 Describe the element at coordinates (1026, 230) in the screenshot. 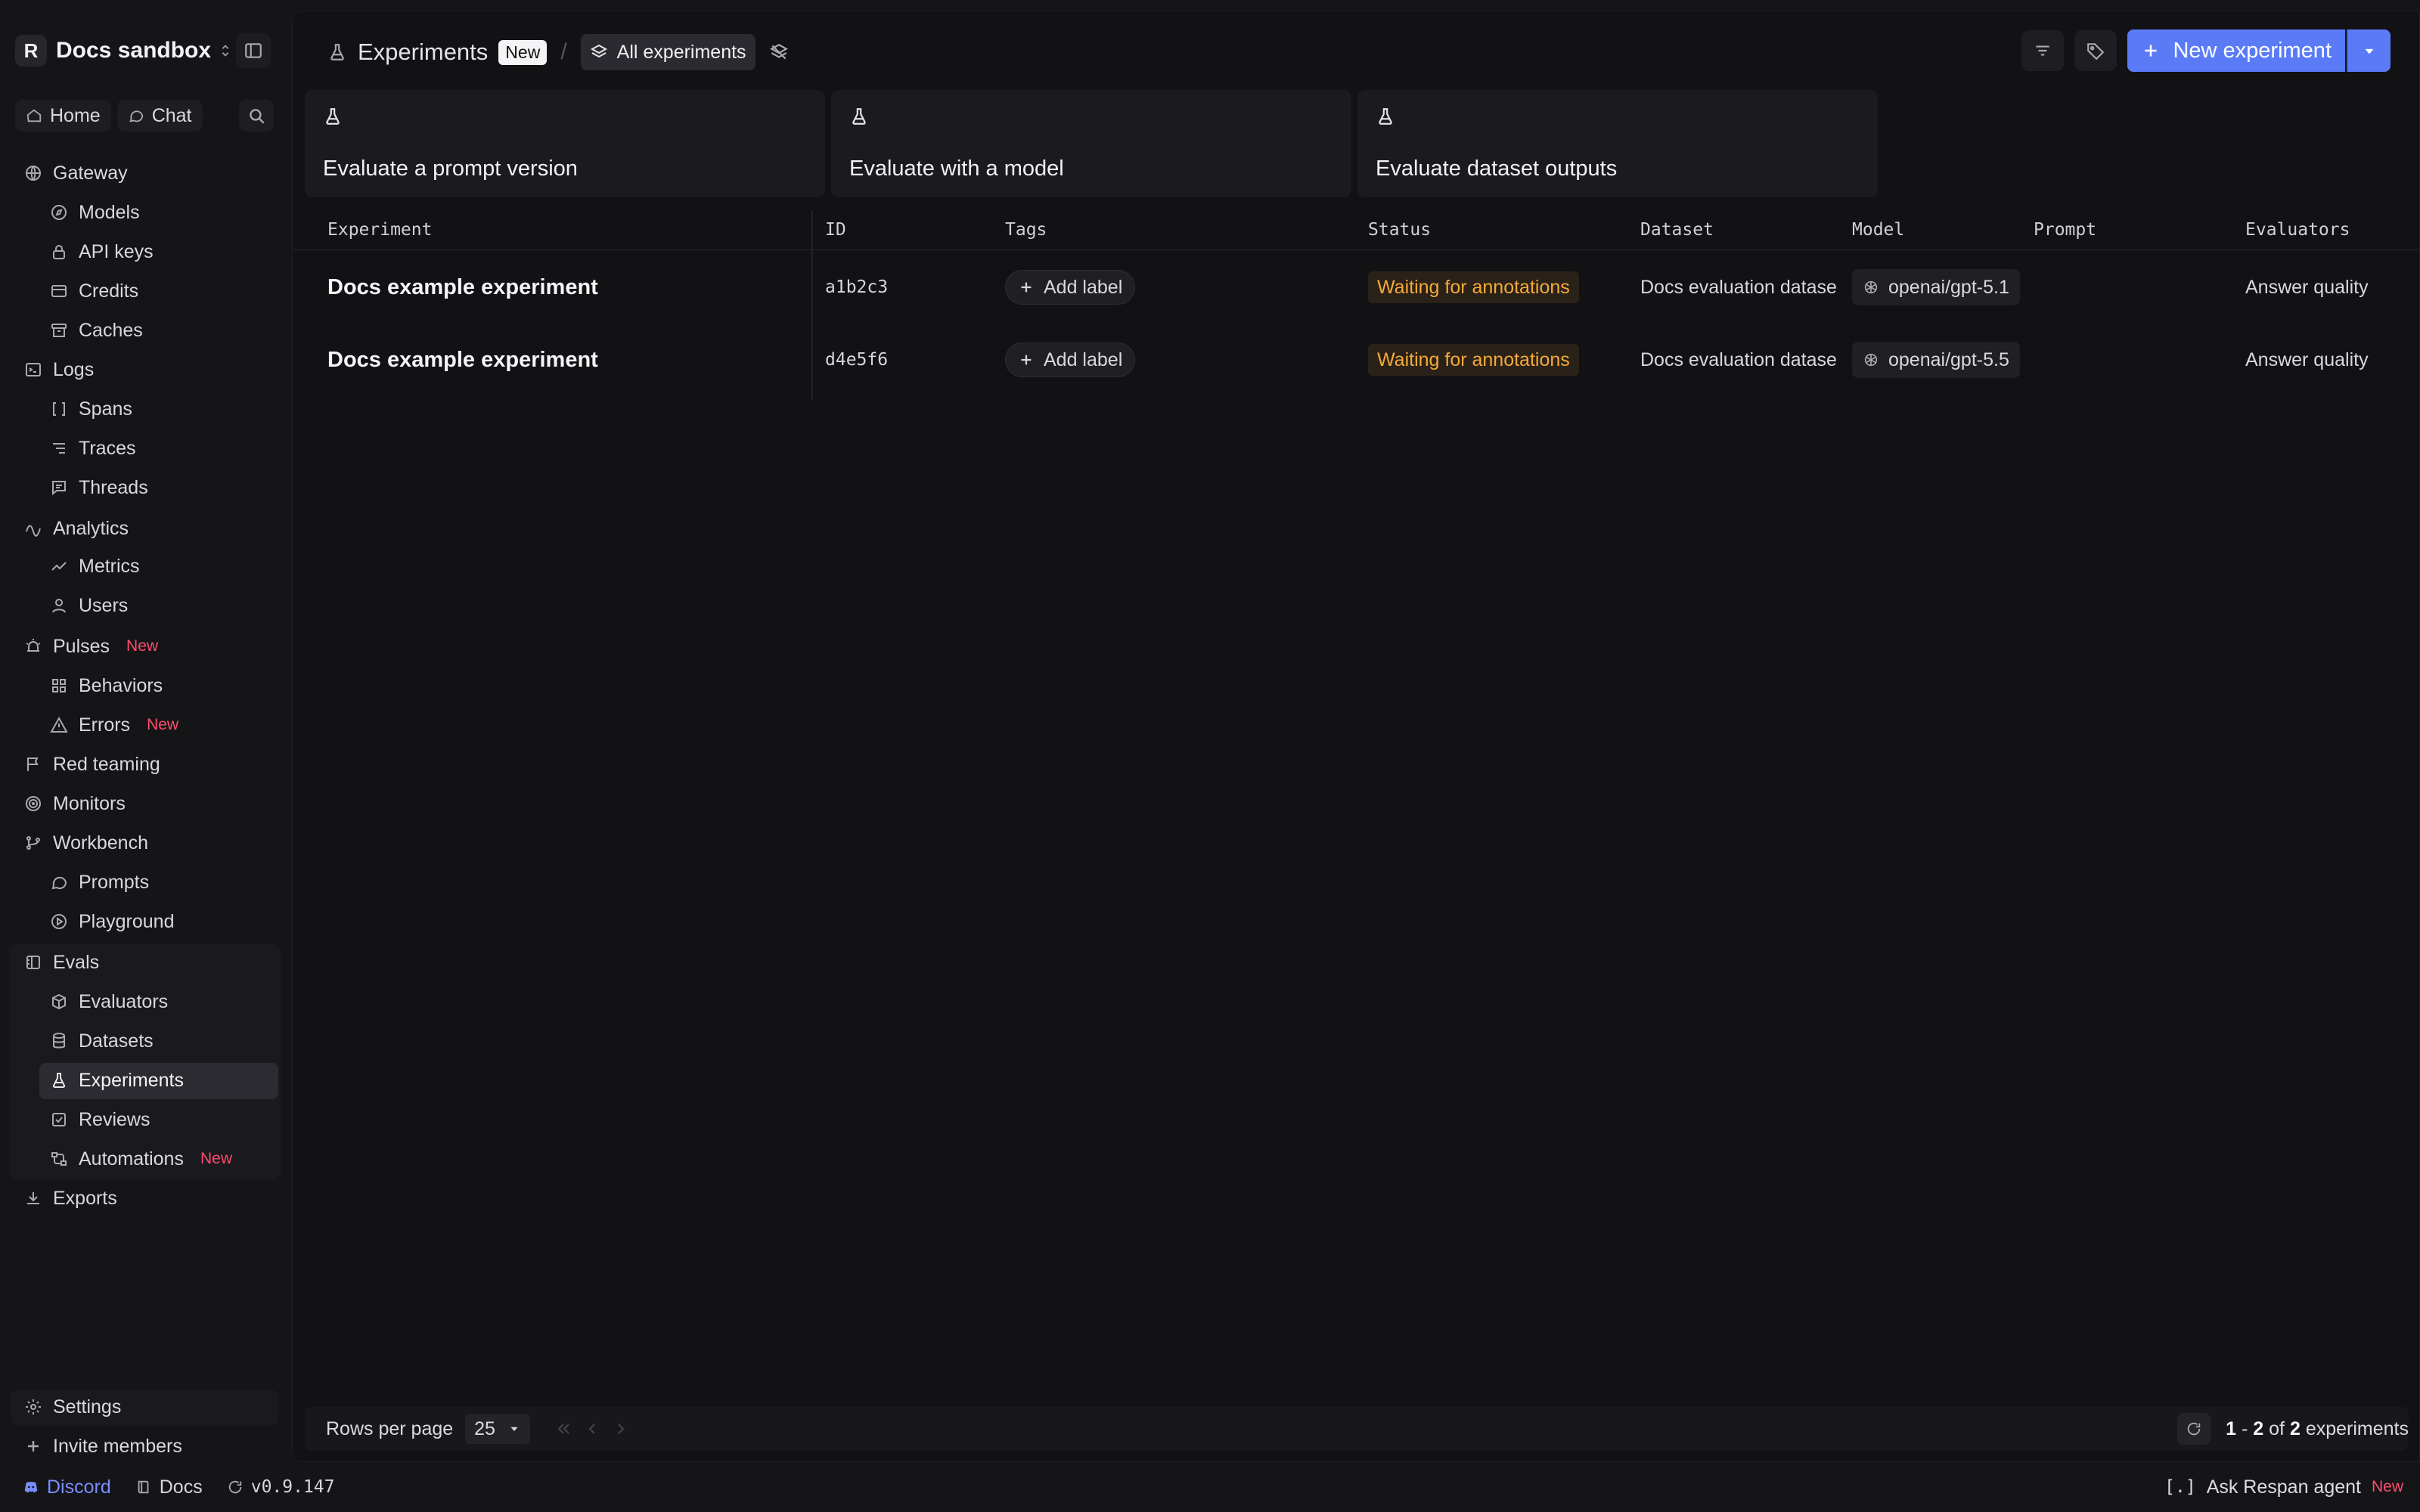

I see `column-header-tags: Tags` at that location.